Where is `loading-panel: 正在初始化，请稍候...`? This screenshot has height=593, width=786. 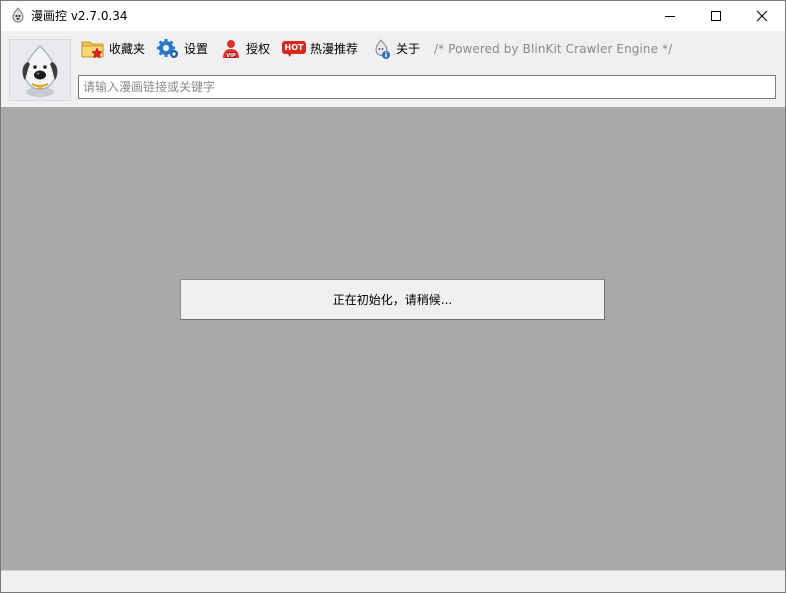 loading-panel: 正在初始化，请稍候... is located at coordinates (392, 299).